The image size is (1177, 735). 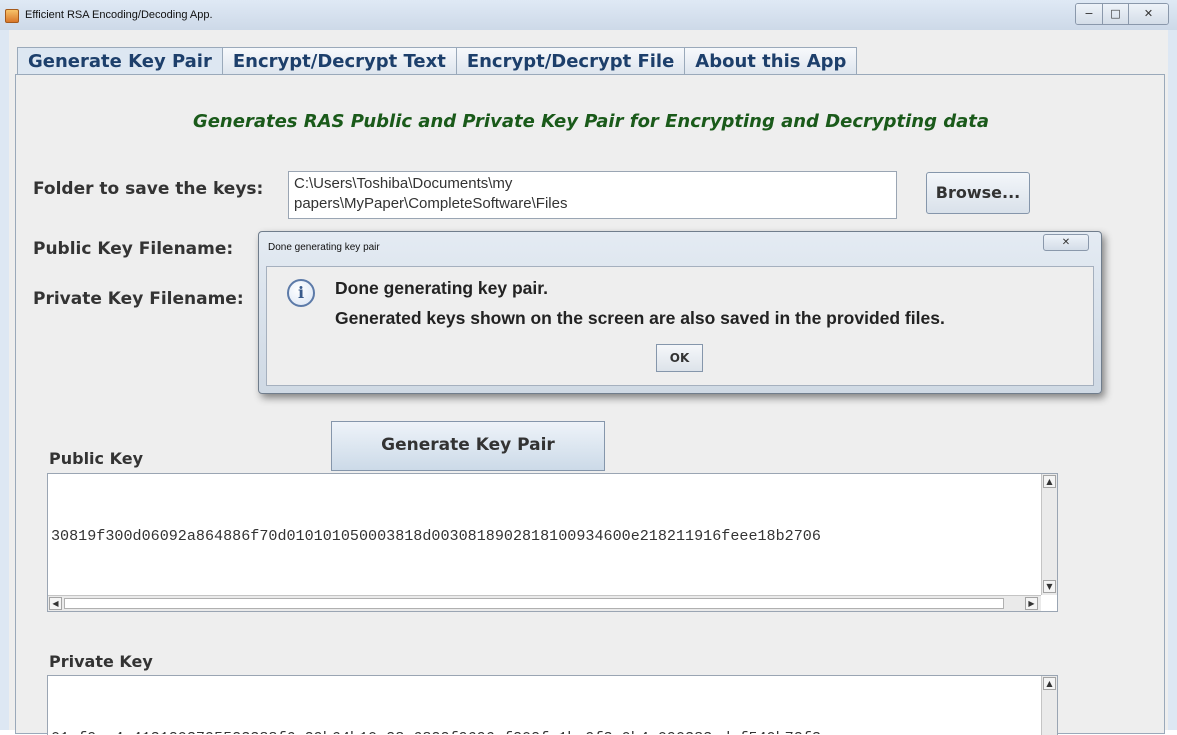 I want to click on public-key-filename-label: Public Key Filename:, so click(x=133, y=249).